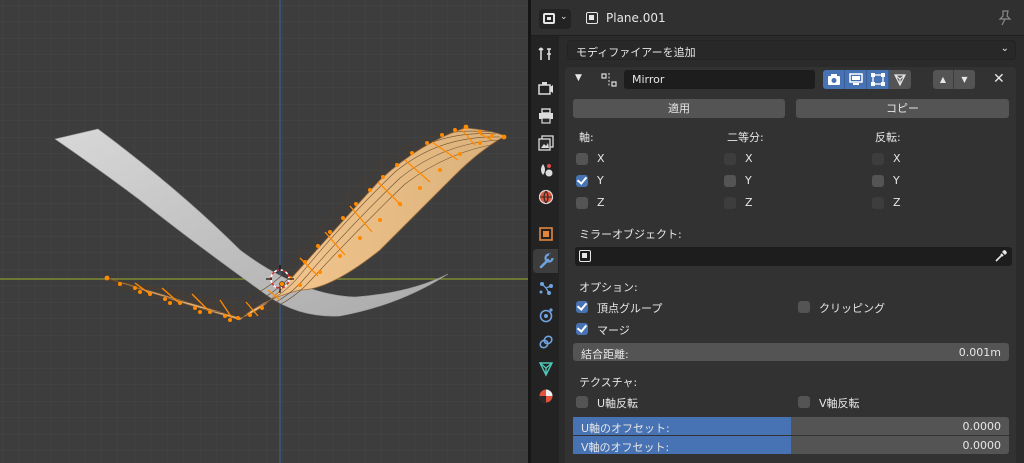 Image resolution: width=1024 pixels, height=463 pixels. I want to click on axis-y-label: Y, so click(600, 180).